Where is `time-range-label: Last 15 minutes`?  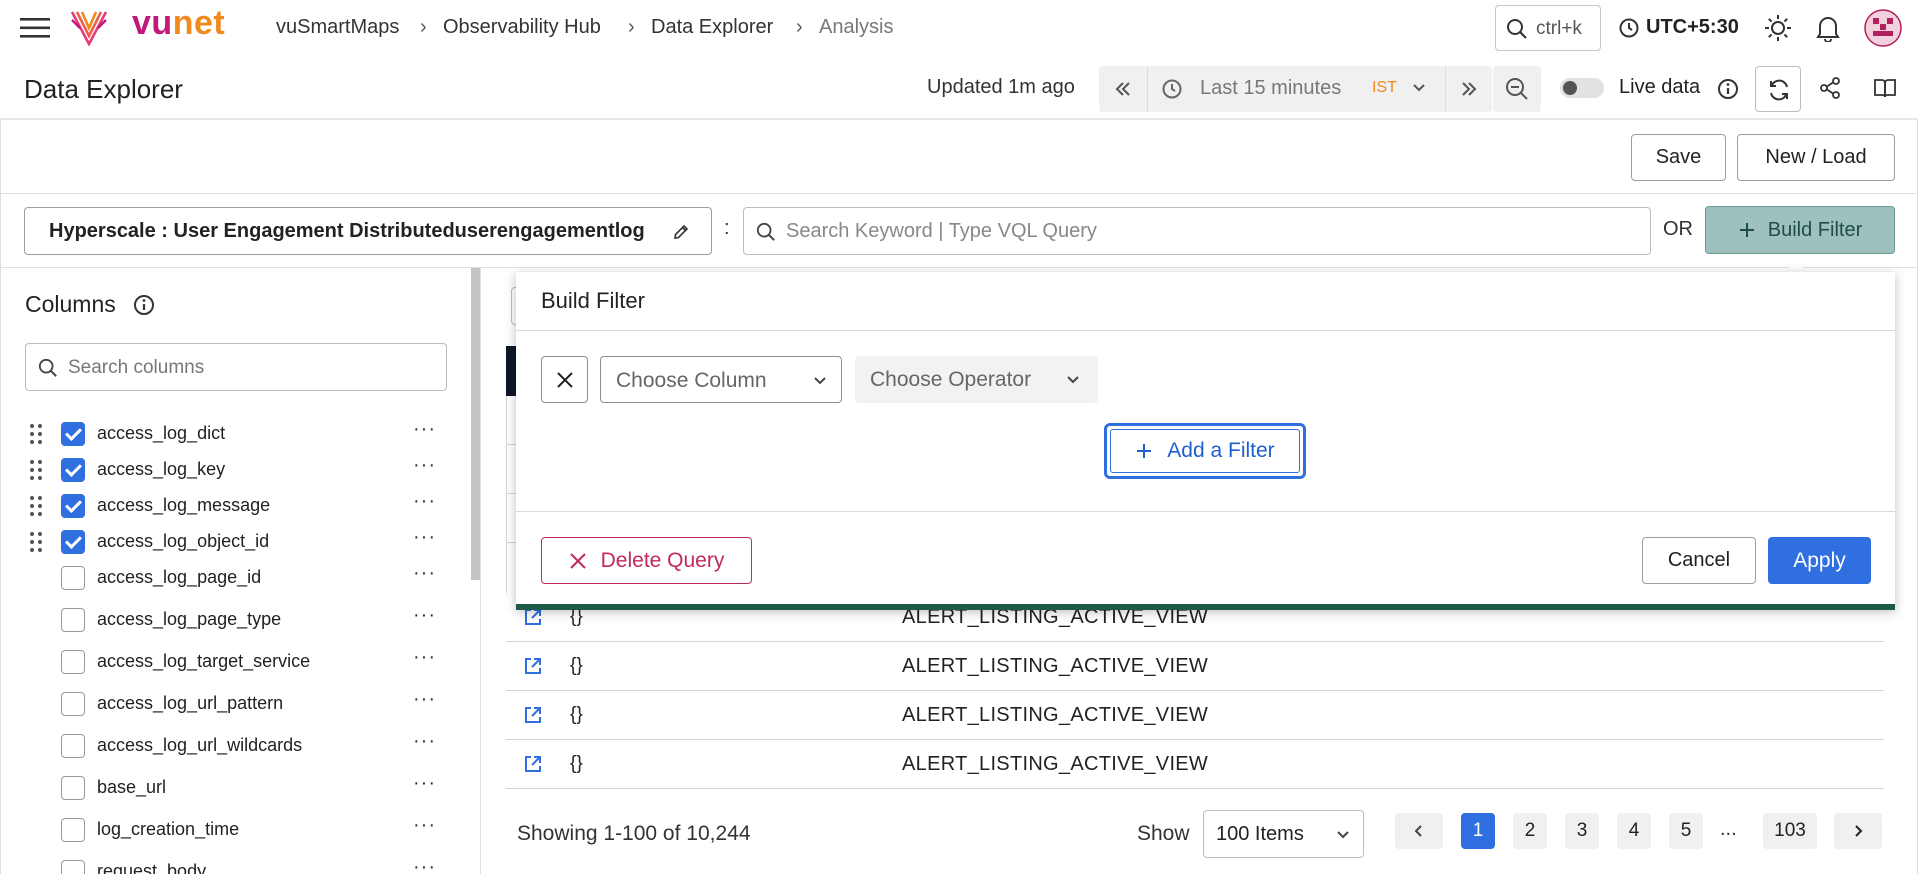 time-range-label: Last 15 minutes is located at coordinates (1270, 88).